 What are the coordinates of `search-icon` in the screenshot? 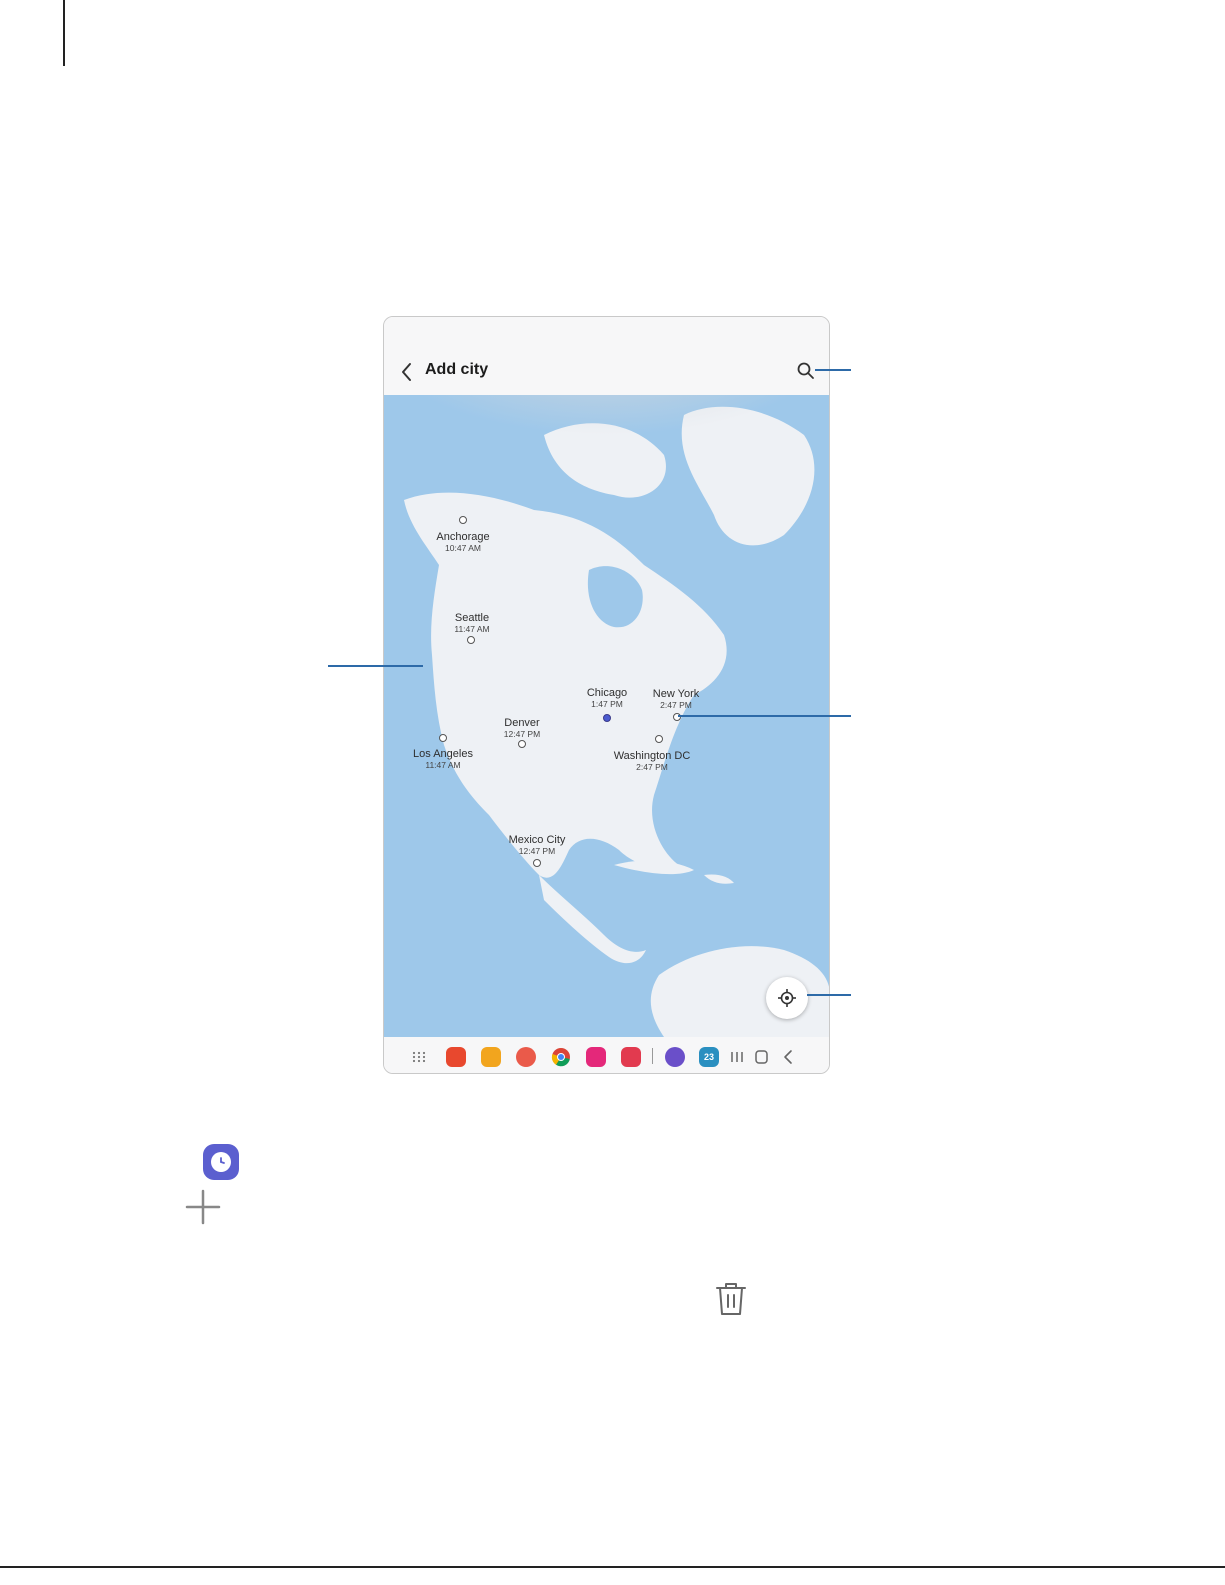 It's located at (806, 371).